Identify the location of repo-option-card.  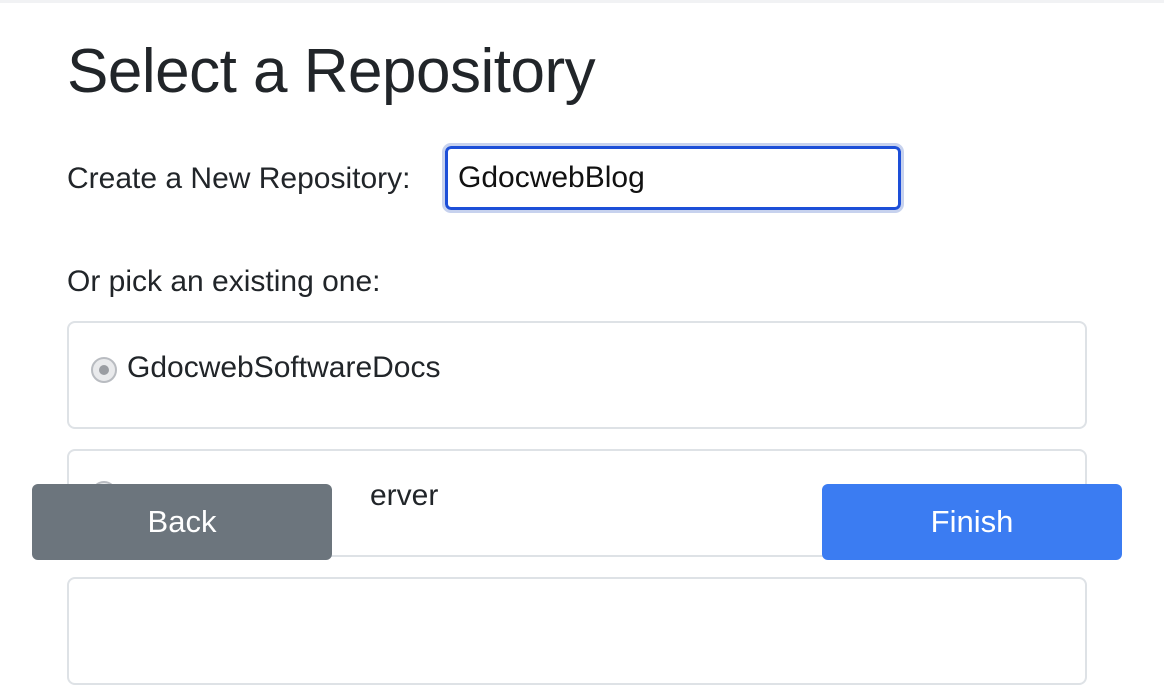
(577, 631).